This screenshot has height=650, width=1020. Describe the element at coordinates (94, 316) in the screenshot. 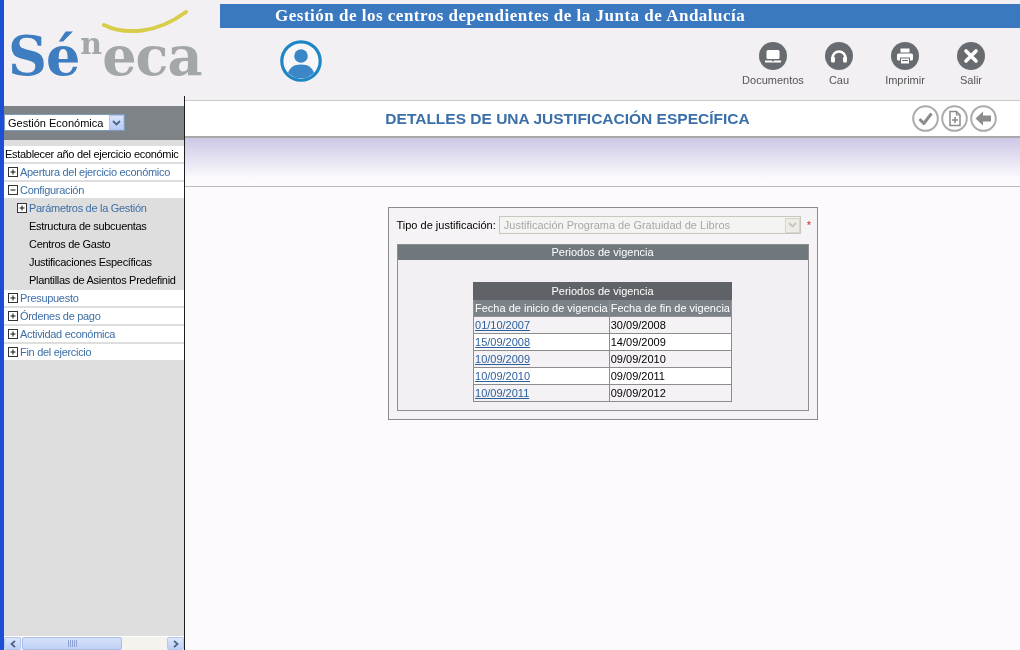

I see `menu-item: Órdenes de pago` at that location.